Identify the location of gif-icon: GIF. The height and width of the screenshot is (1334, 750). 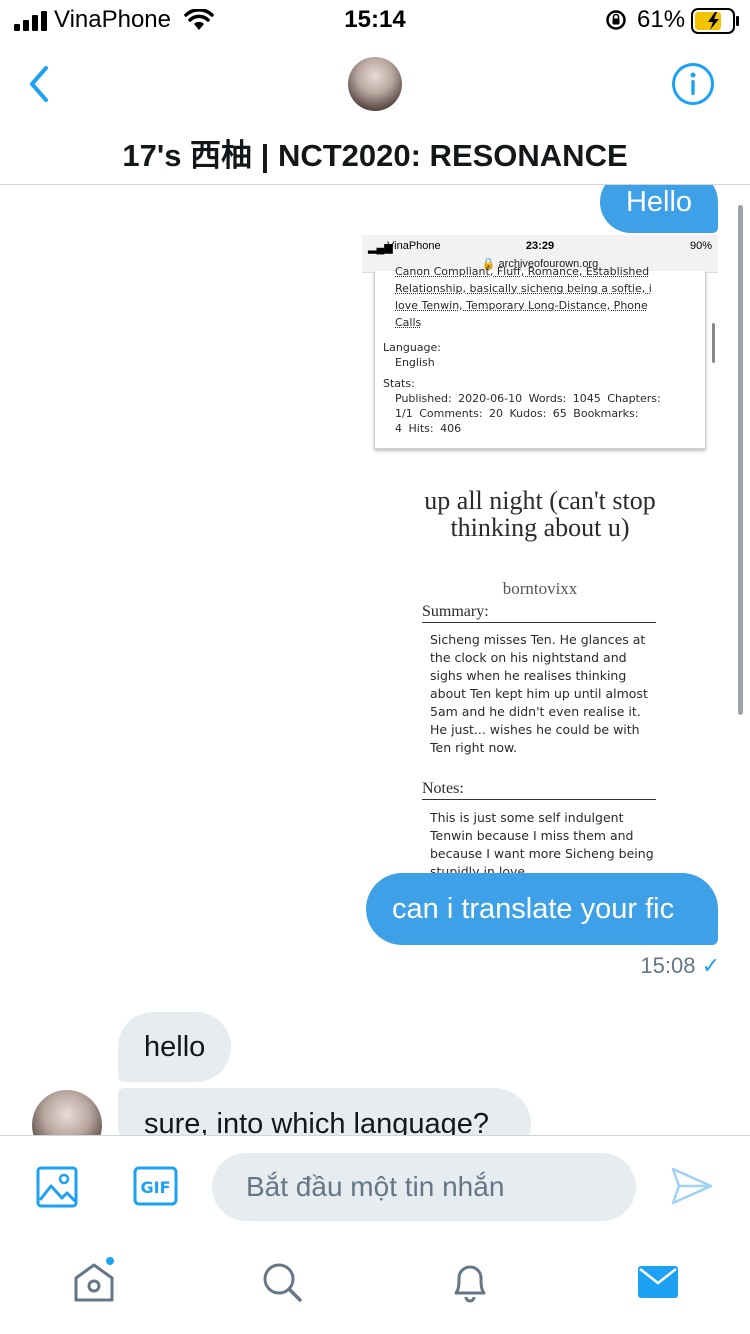
(155, 1186).